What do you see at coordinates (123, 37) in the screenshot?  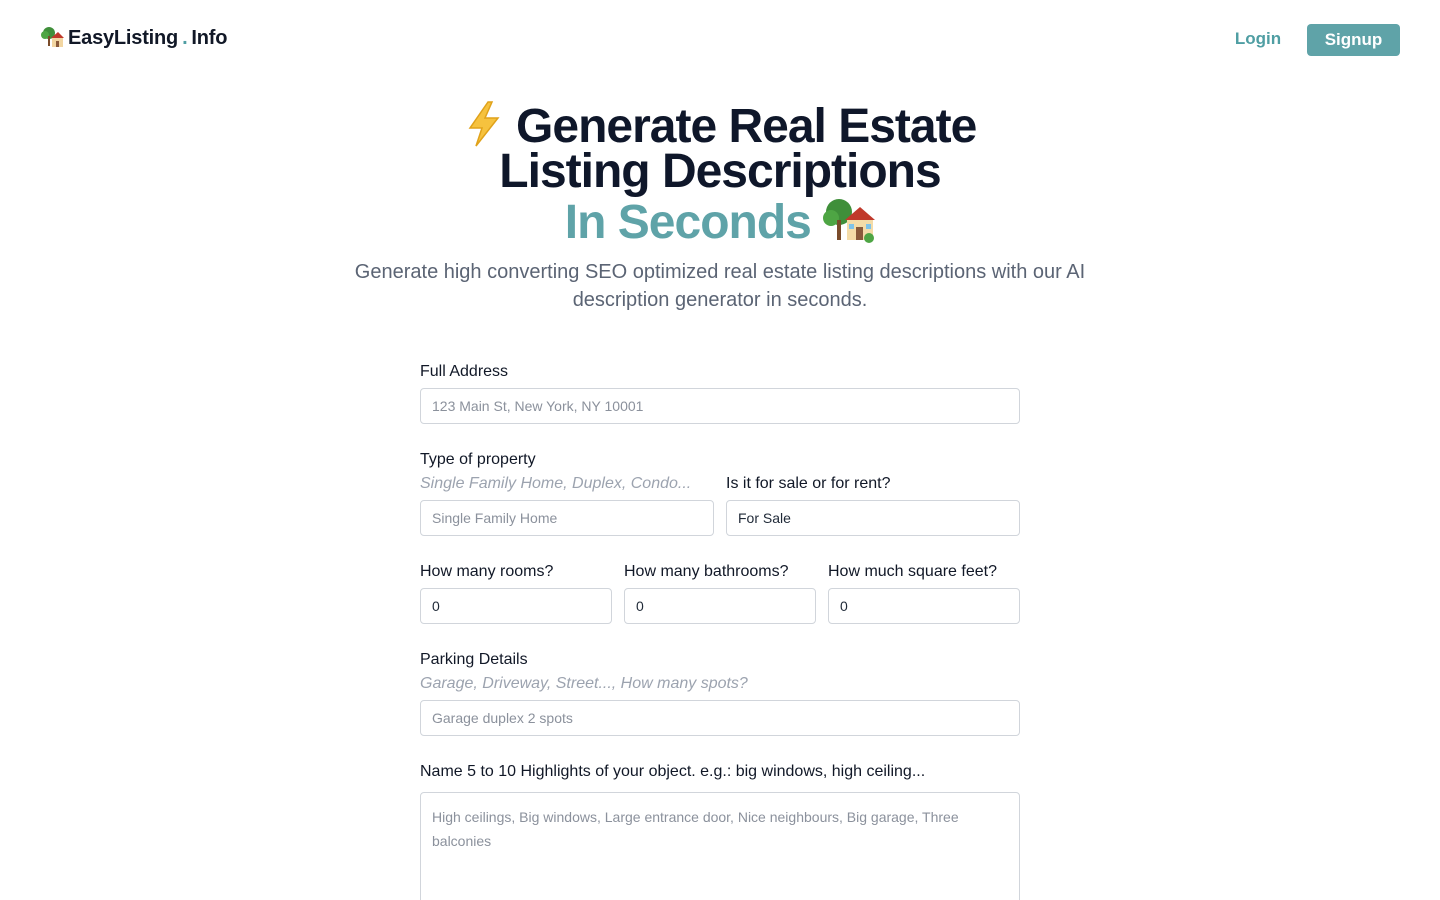 I see `logo-name: EasyListing` at bounding box center [123, 37].